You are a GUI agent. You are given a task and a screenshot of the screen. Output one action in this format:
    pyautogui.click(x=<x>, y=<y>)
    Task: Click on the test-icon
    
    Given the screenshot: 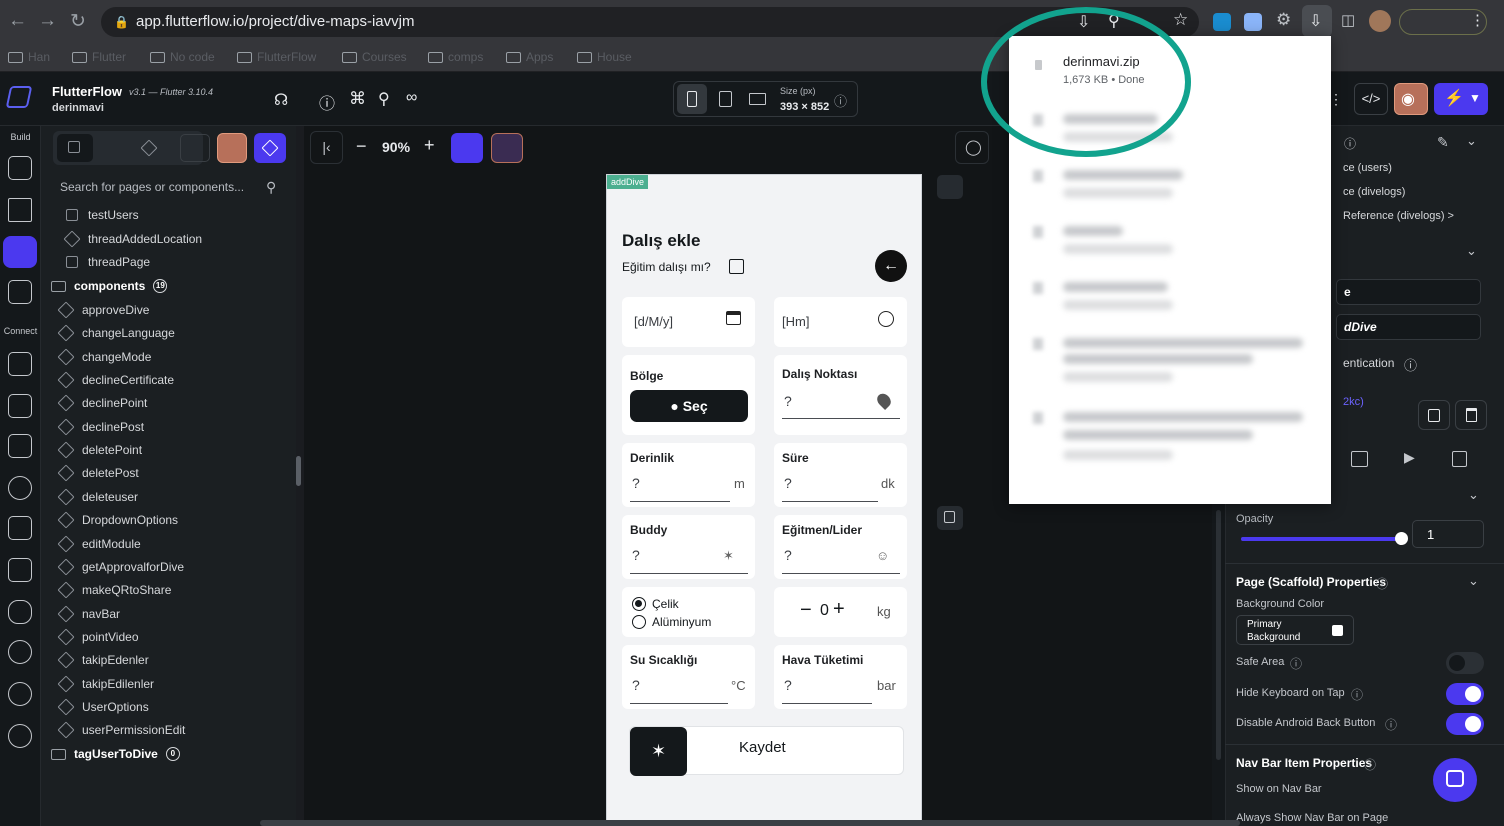 What is the action you would take?
    pyautogui.click(x=20, y=652)
    